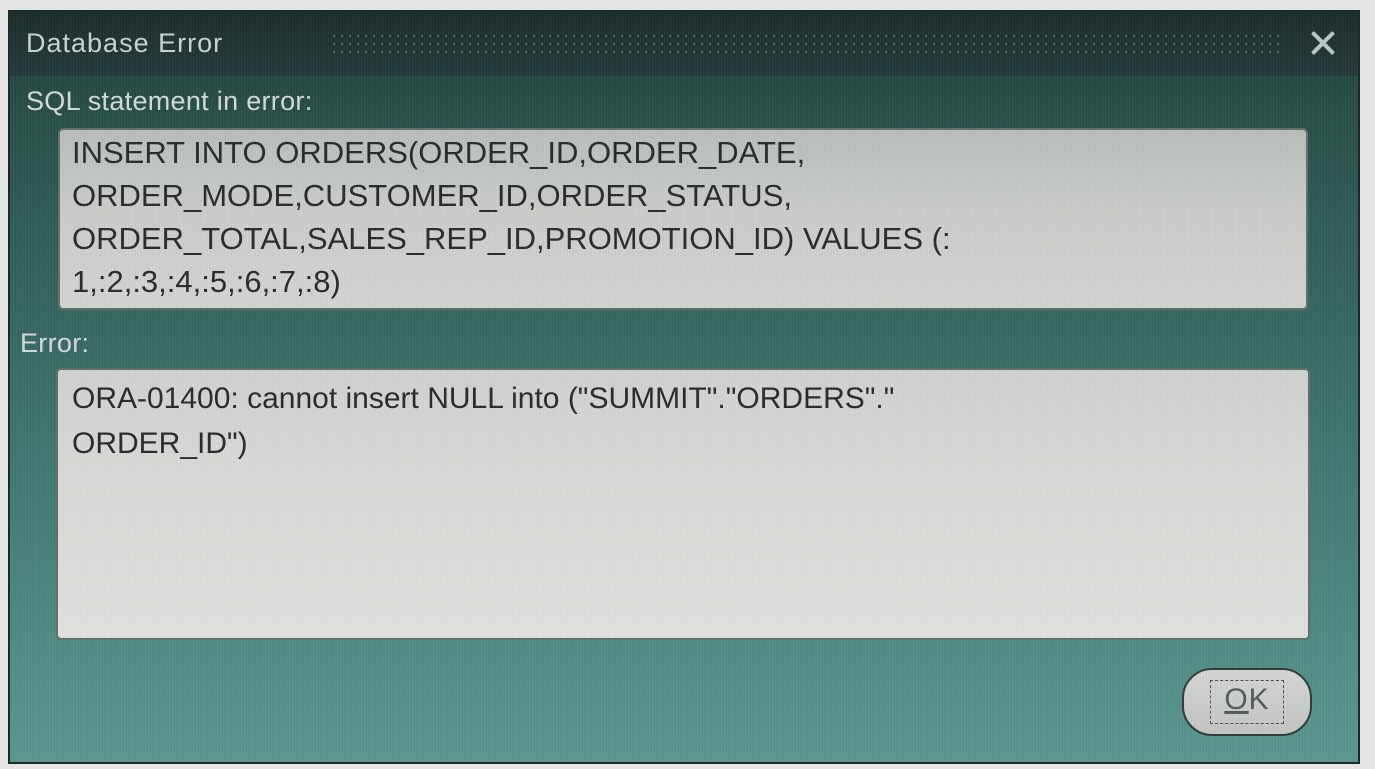 Image resolution: width=1375 pixels, height=769 pixels. I want to click on ok-button: OK, so click(1247, 702).